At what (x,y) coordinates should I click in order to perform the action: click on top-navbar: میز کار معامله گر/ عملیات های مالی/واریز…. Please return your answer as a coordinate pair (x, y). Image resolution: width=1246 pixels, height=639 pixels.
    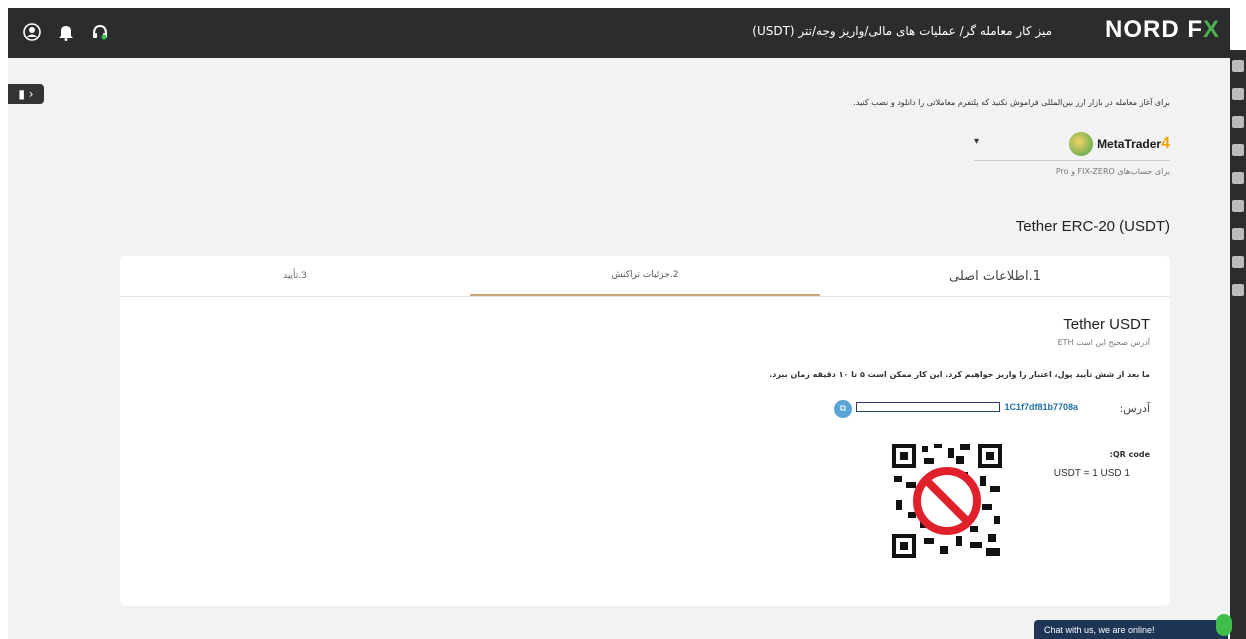
    Looking at the image, I should click on (619, 29).